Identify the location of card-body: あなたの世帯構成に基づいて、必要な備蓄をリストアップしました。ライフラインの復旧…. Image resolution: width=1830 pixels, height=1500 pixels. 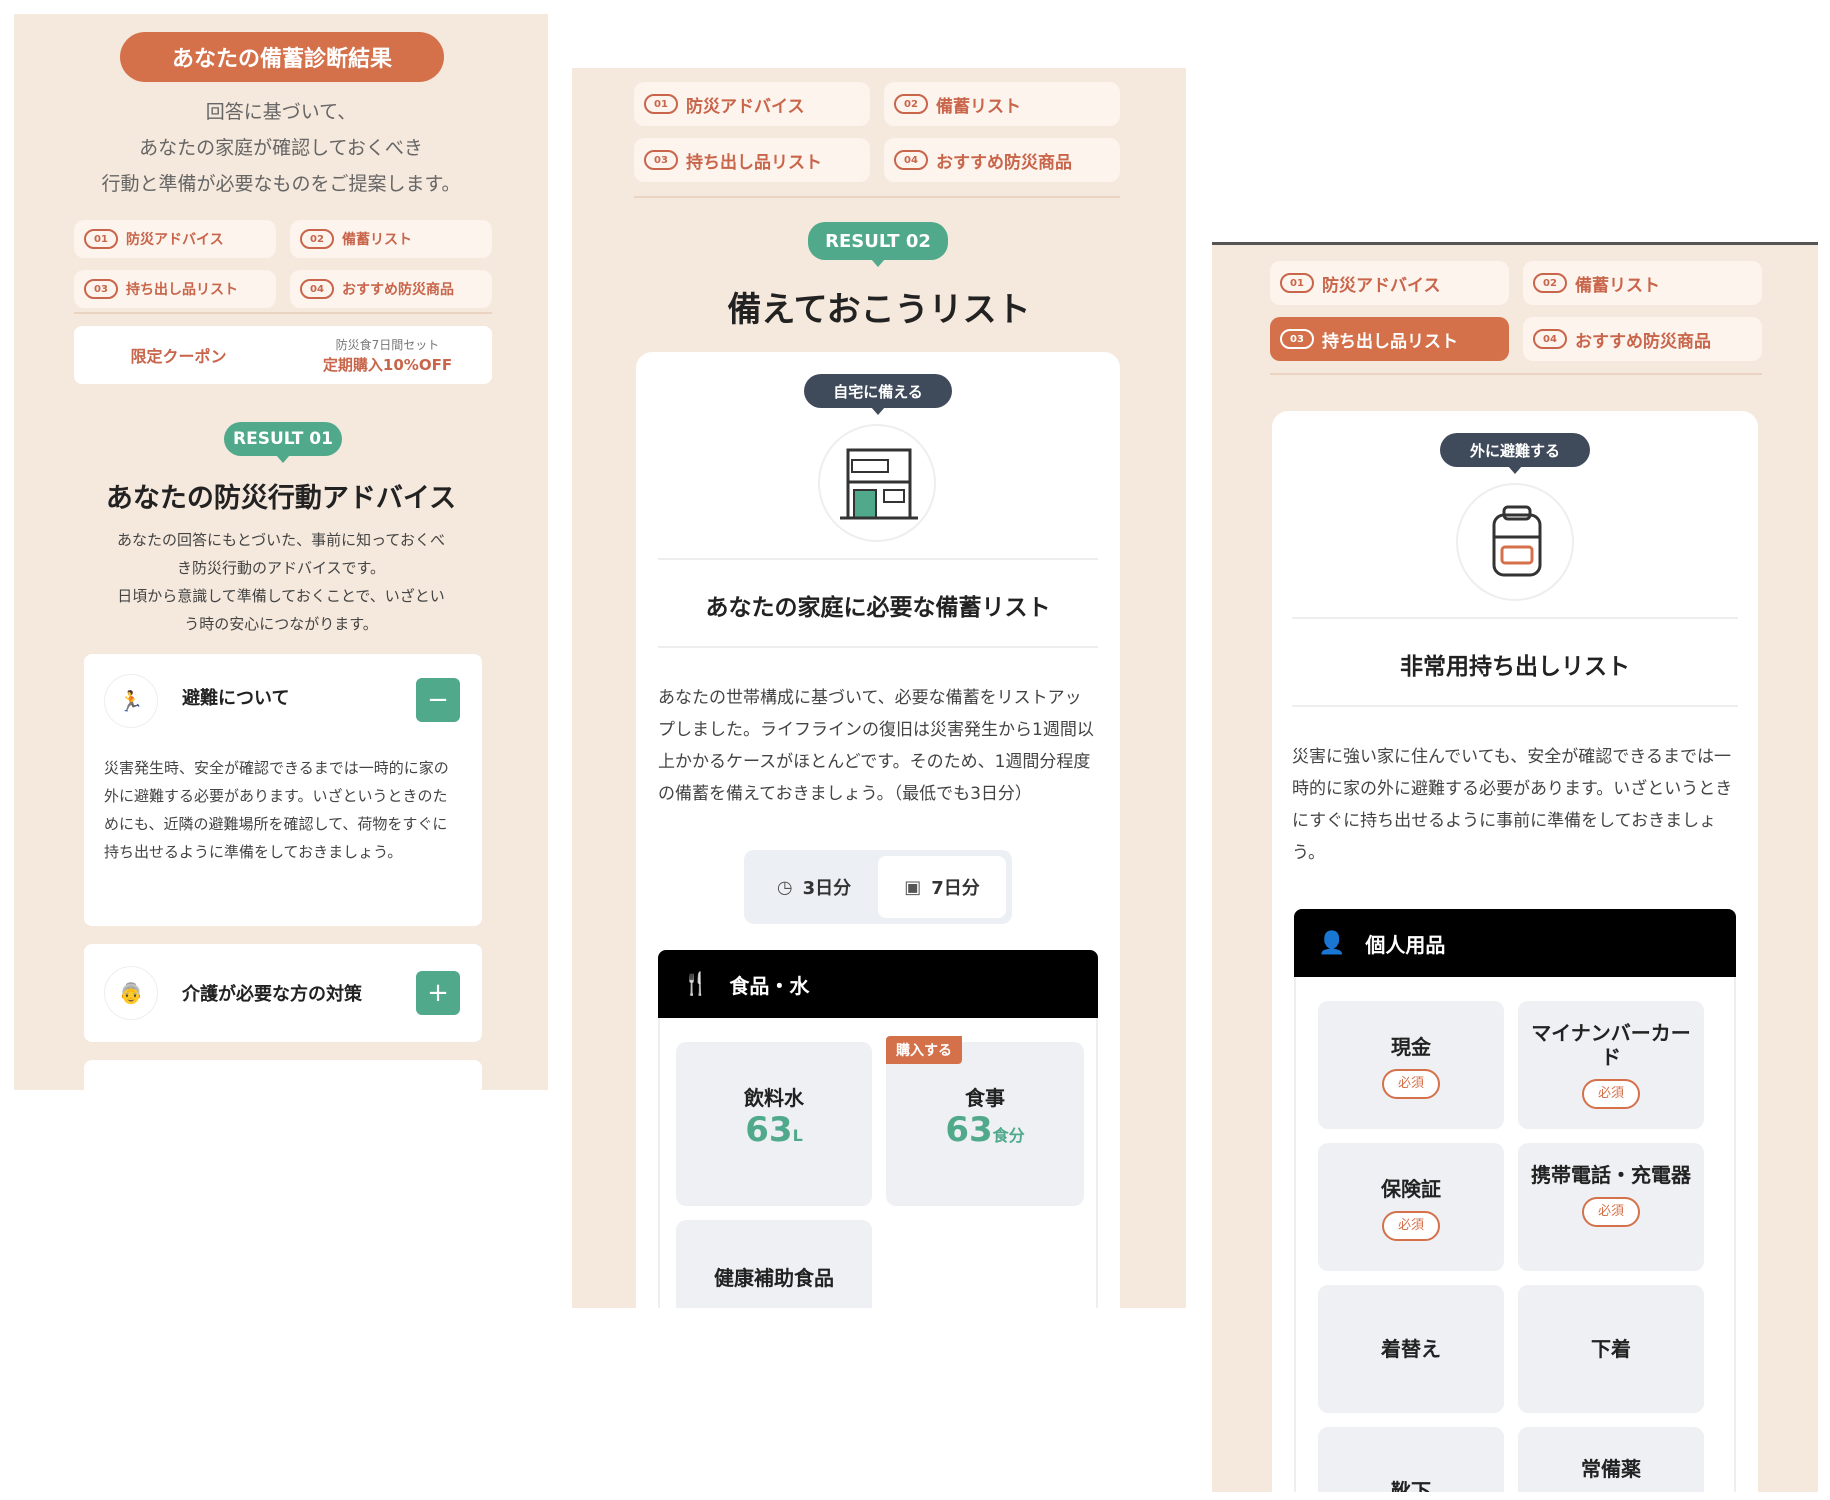
(876, 746).